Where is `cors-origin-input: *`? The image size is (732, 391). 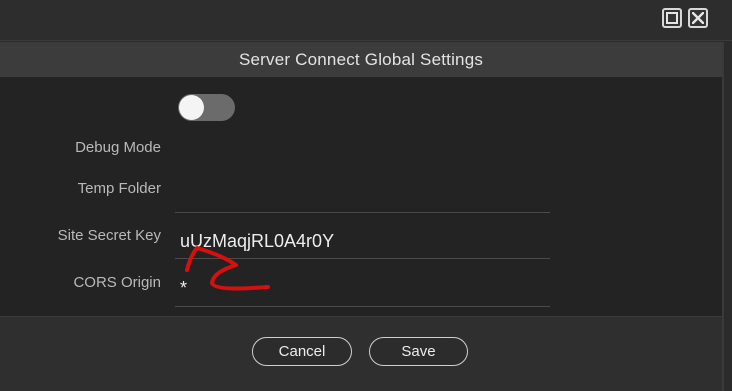 cors-origin-input: * is located at coordinates (183, 288).